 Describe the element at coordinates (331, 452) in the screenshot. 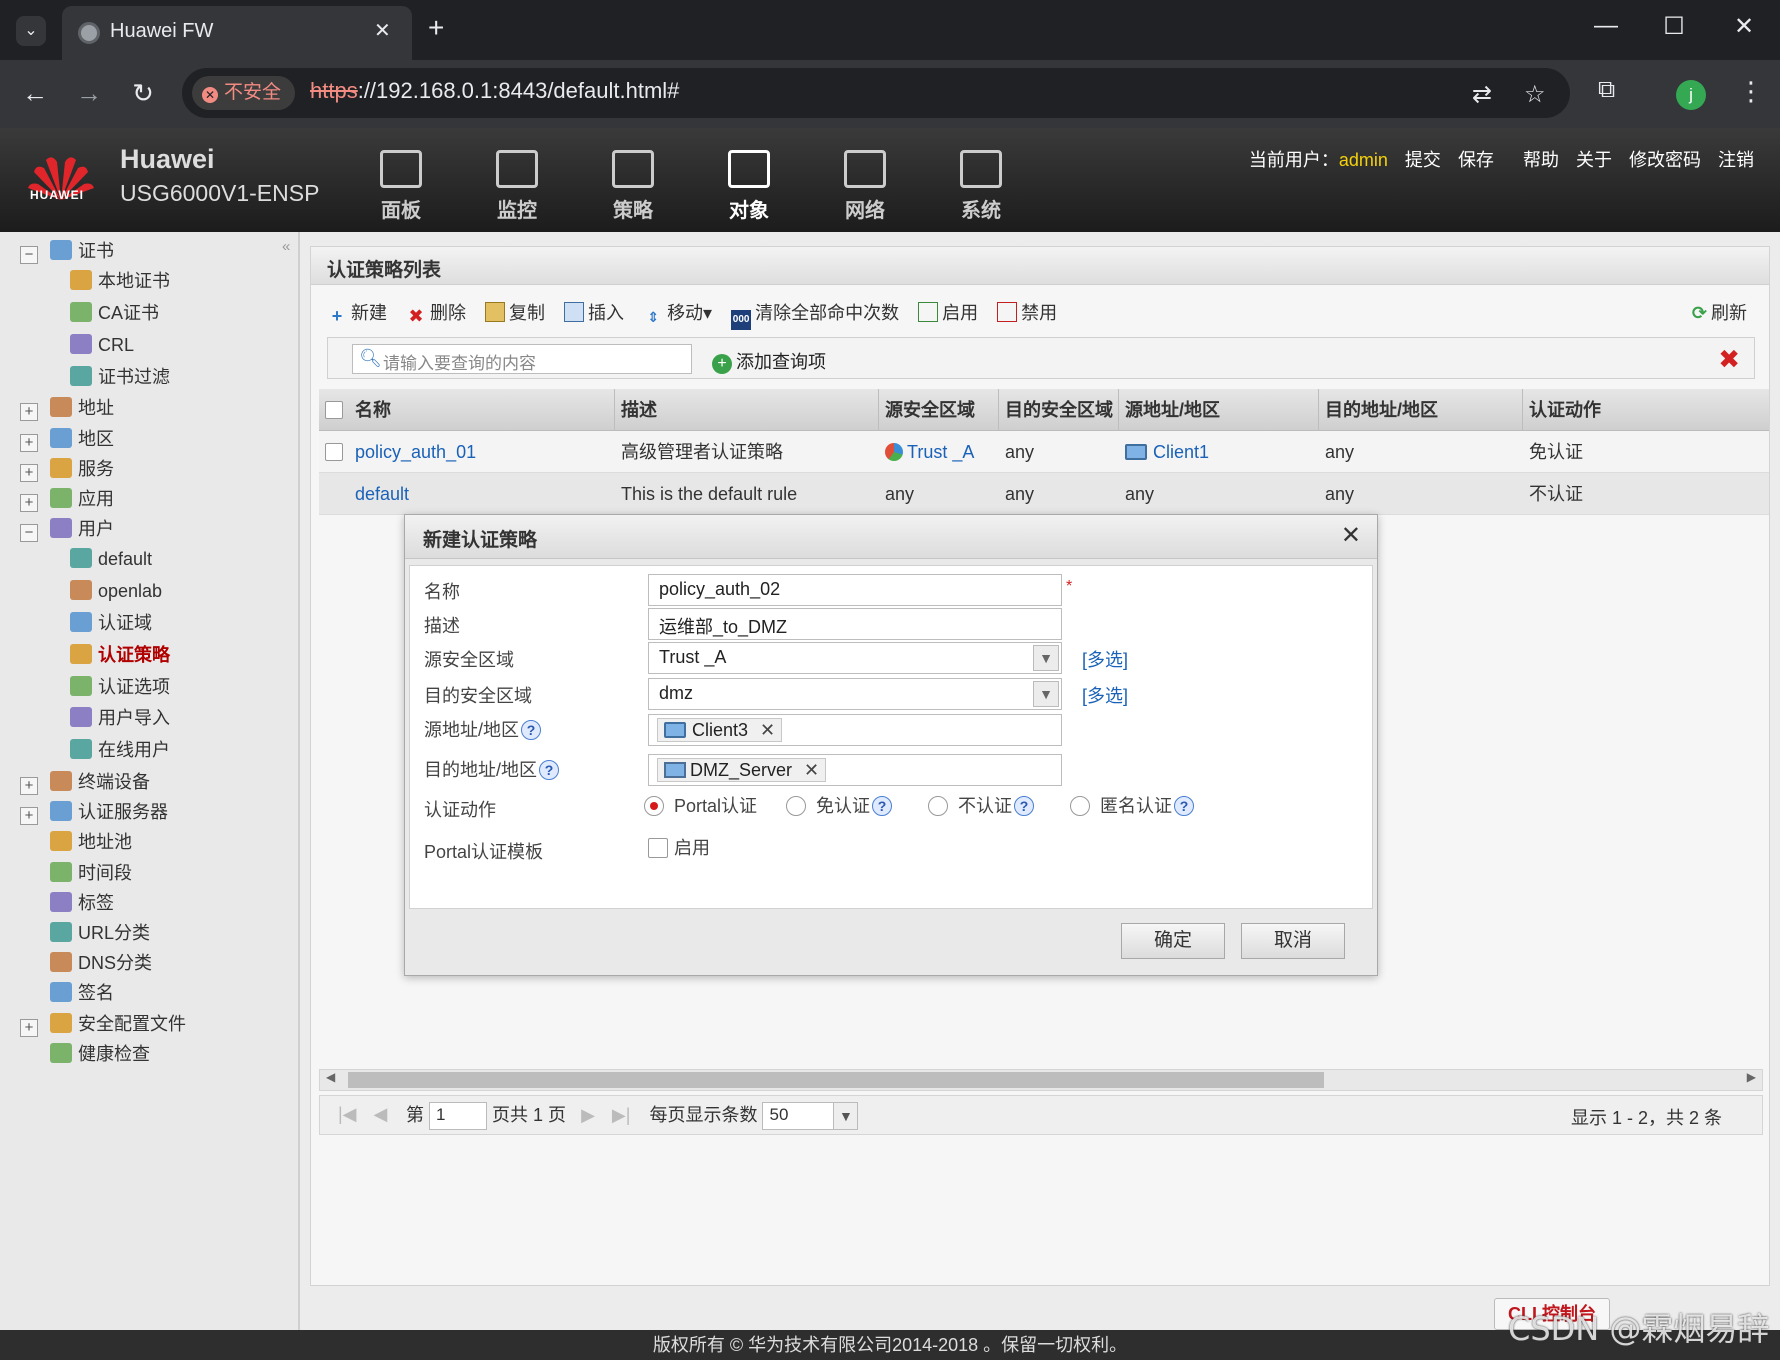

I see `row-checkbox` at that location.